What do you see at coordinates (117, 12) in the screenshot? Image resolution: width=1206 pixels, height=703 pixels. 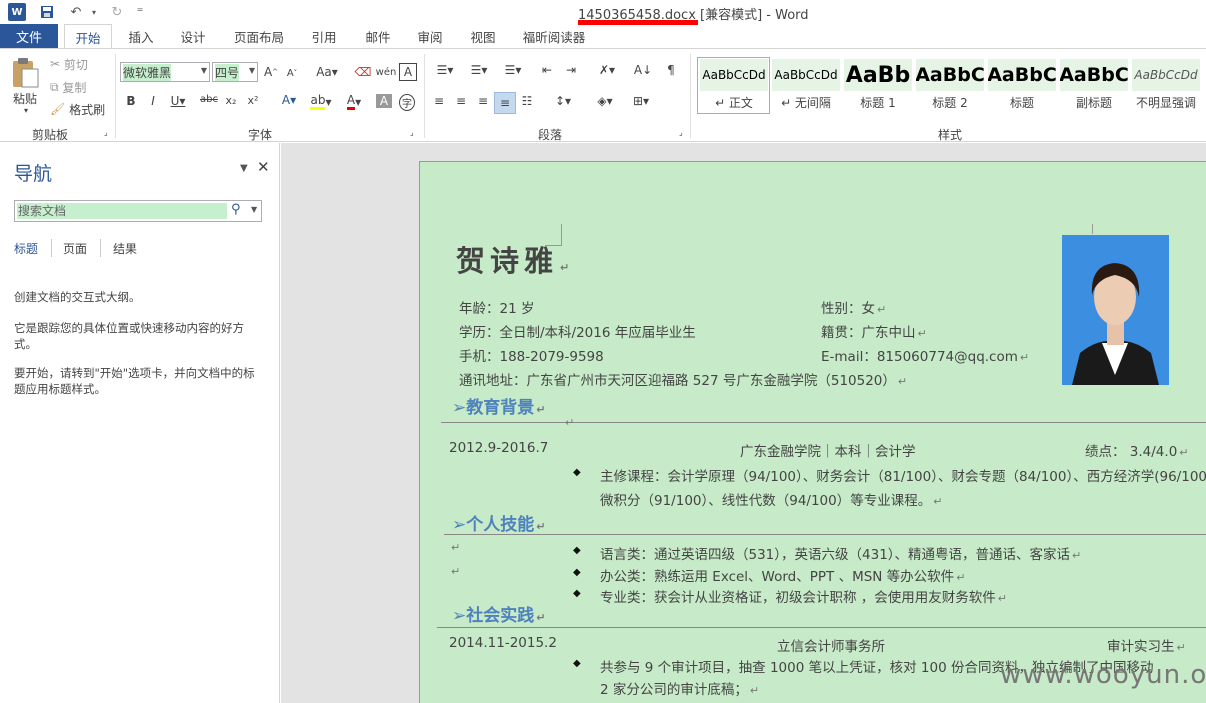 I see `redo-button: ↻` at bounding box center [117, 12].